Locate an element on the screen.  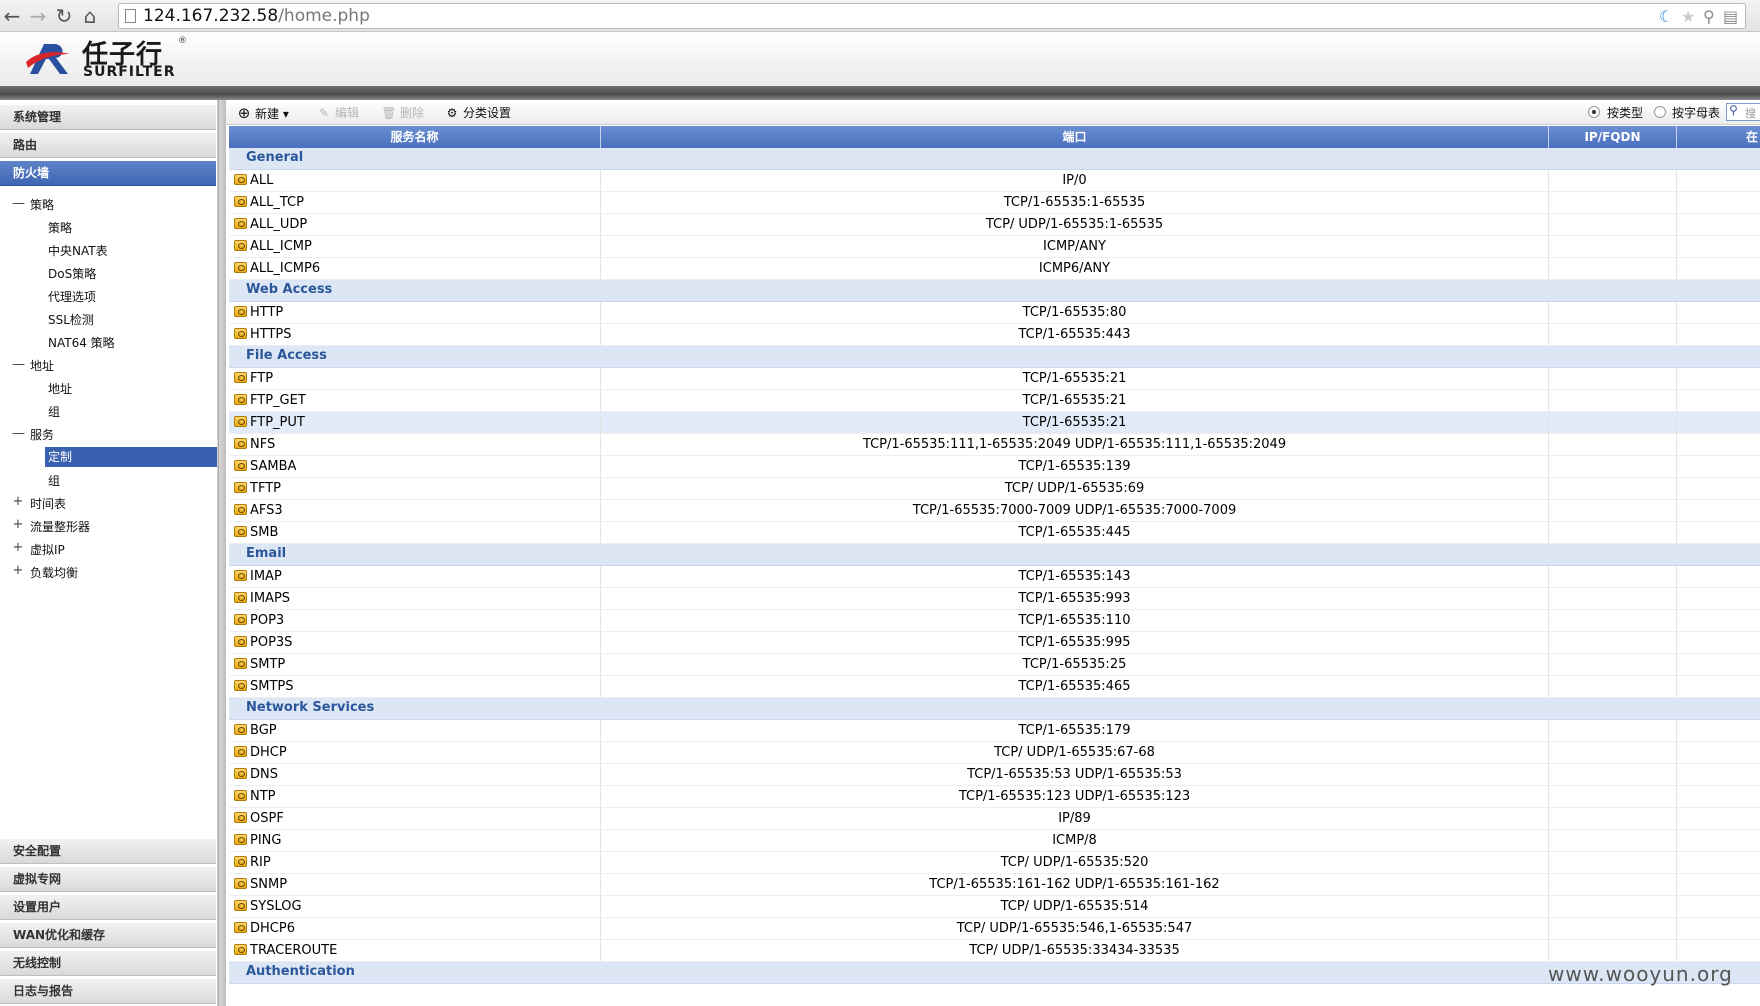
tree-node-schedule: 时间表 is located at coordinates (48, 504).